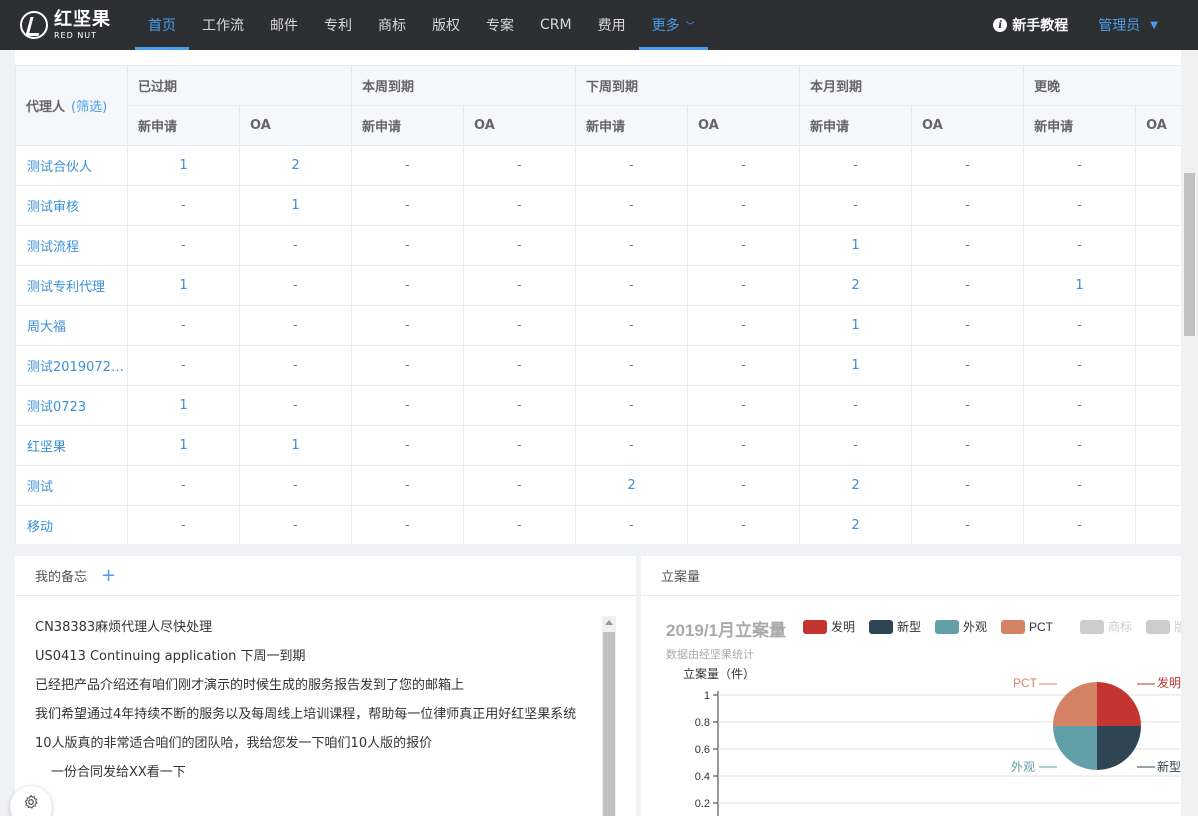 The height and width of the screenshot is (816, 1198). I want to click on nav-patent: 专利, so click(338, 25).